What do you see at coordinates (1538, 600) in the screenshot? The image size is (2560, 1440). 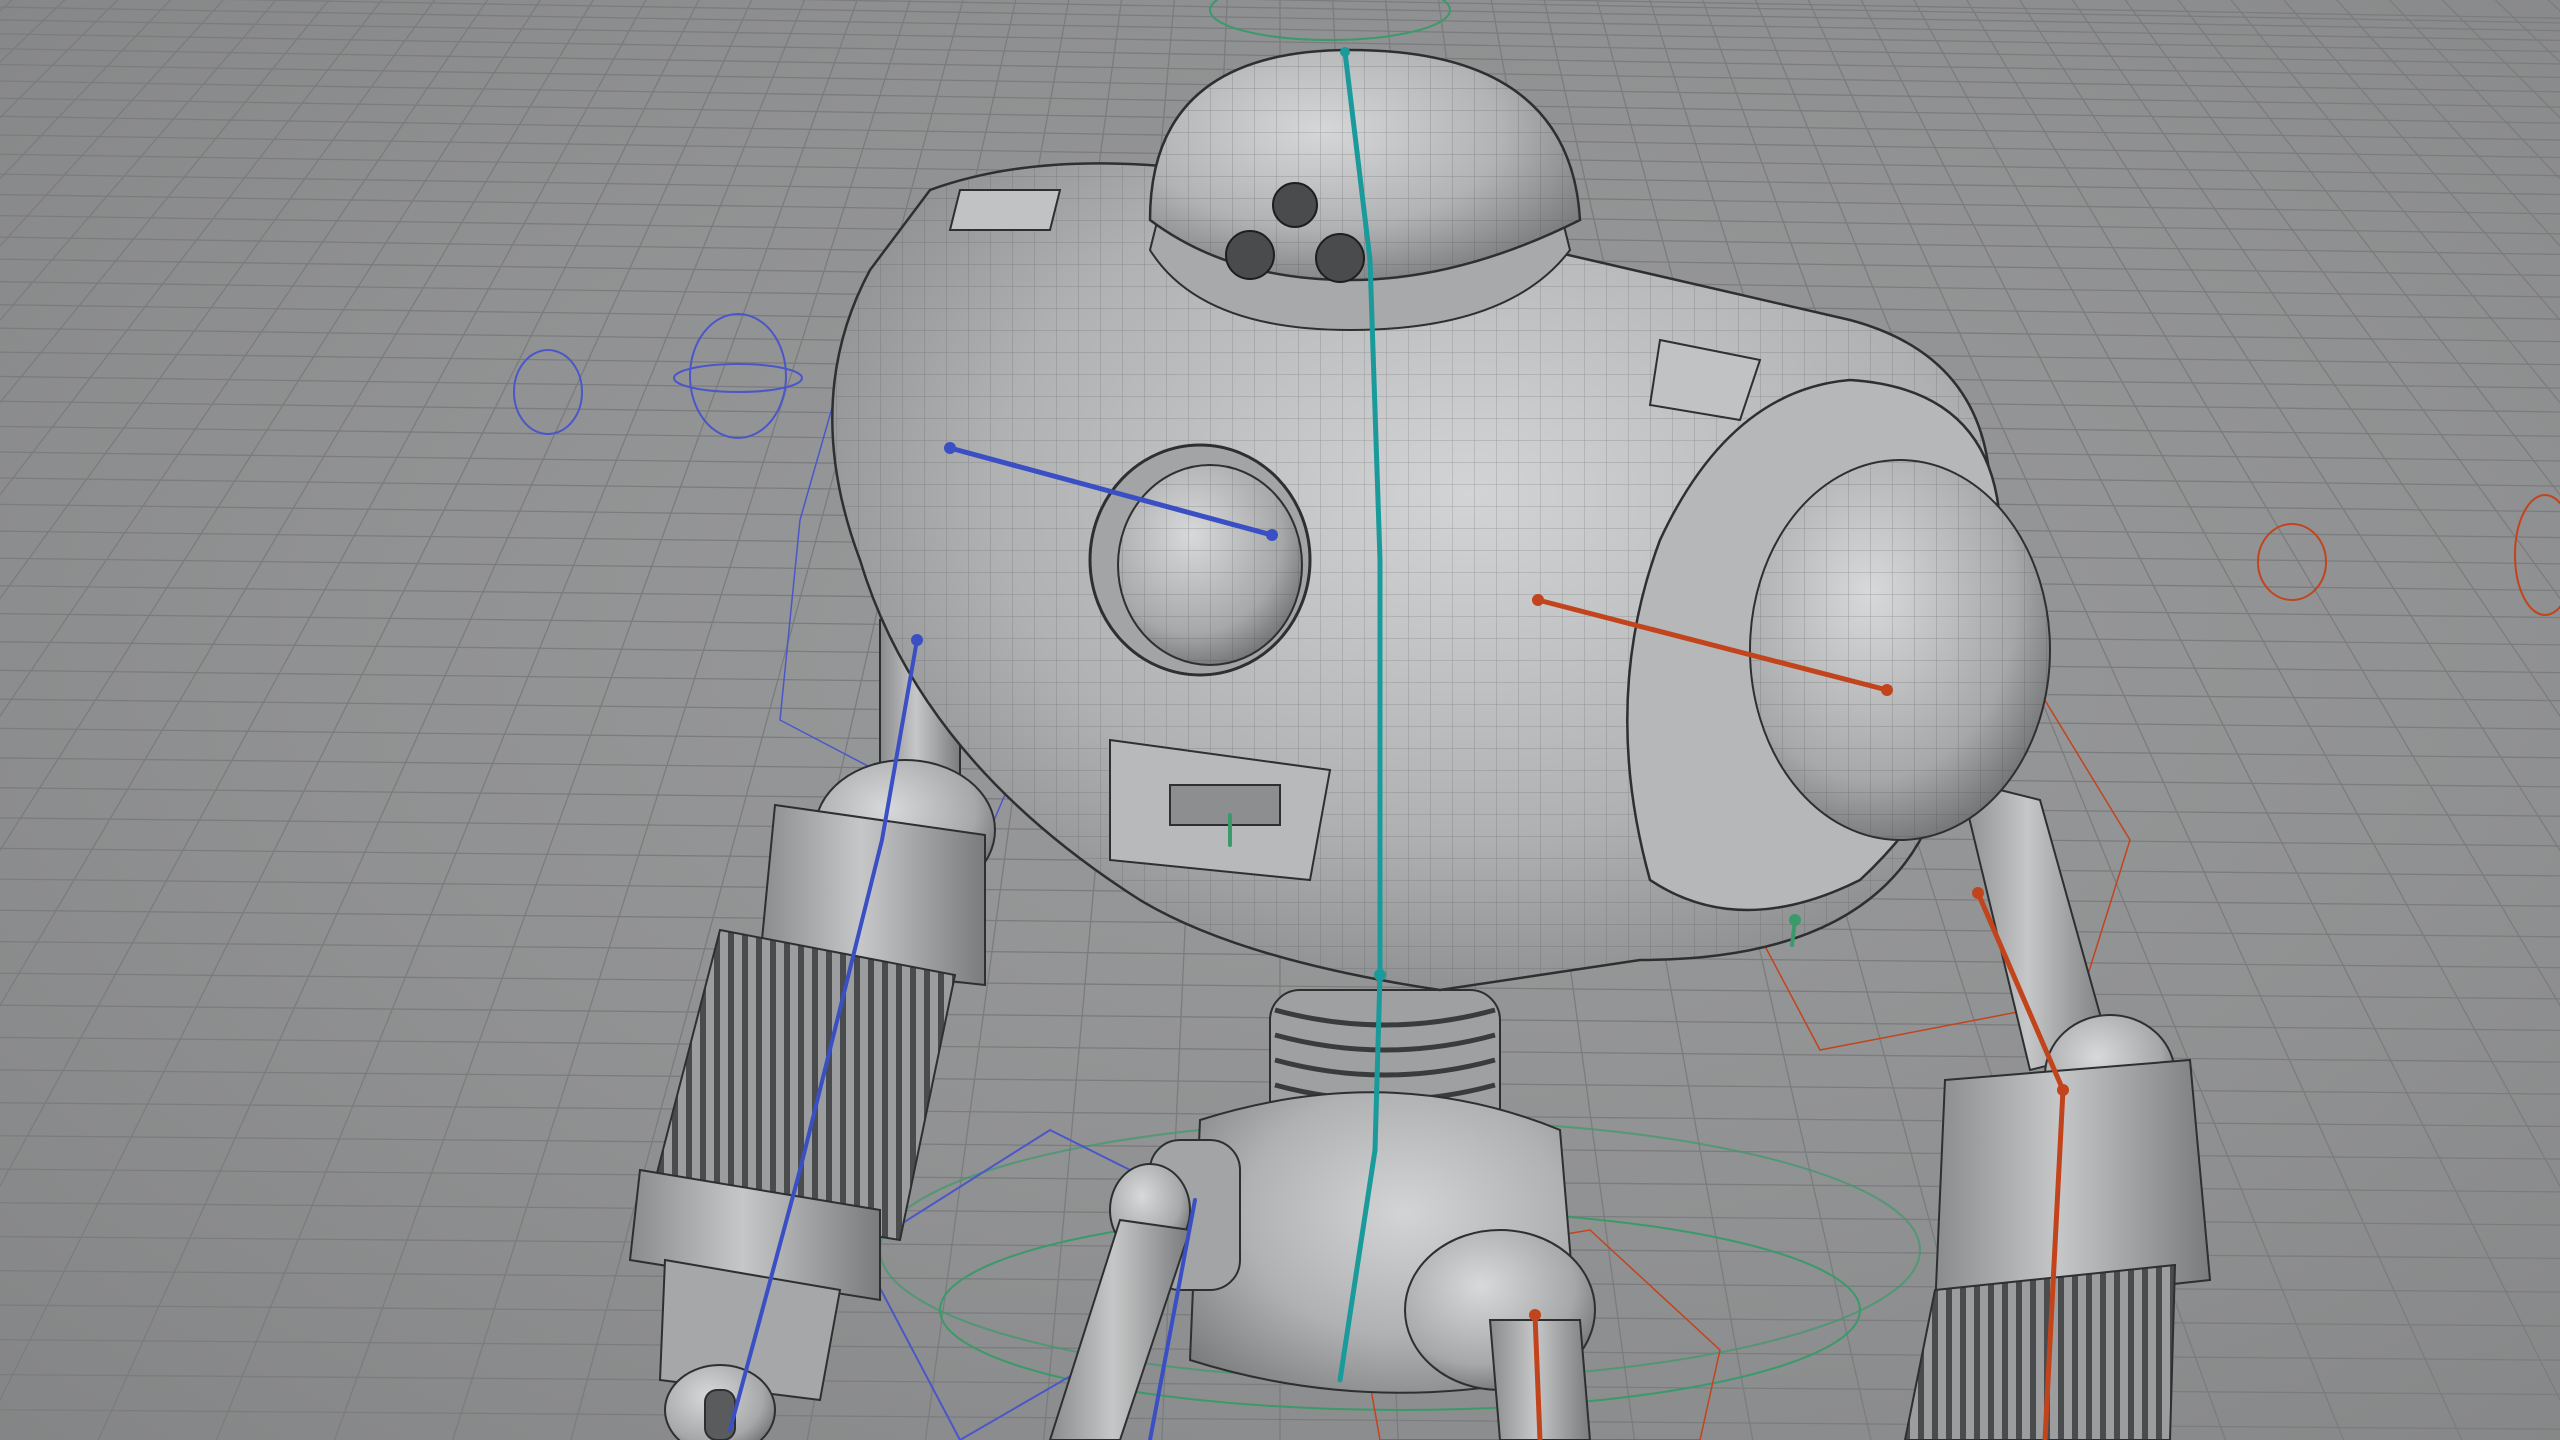 I see `right-shoulder-joint-icon` at bounding box center [1538, 600].